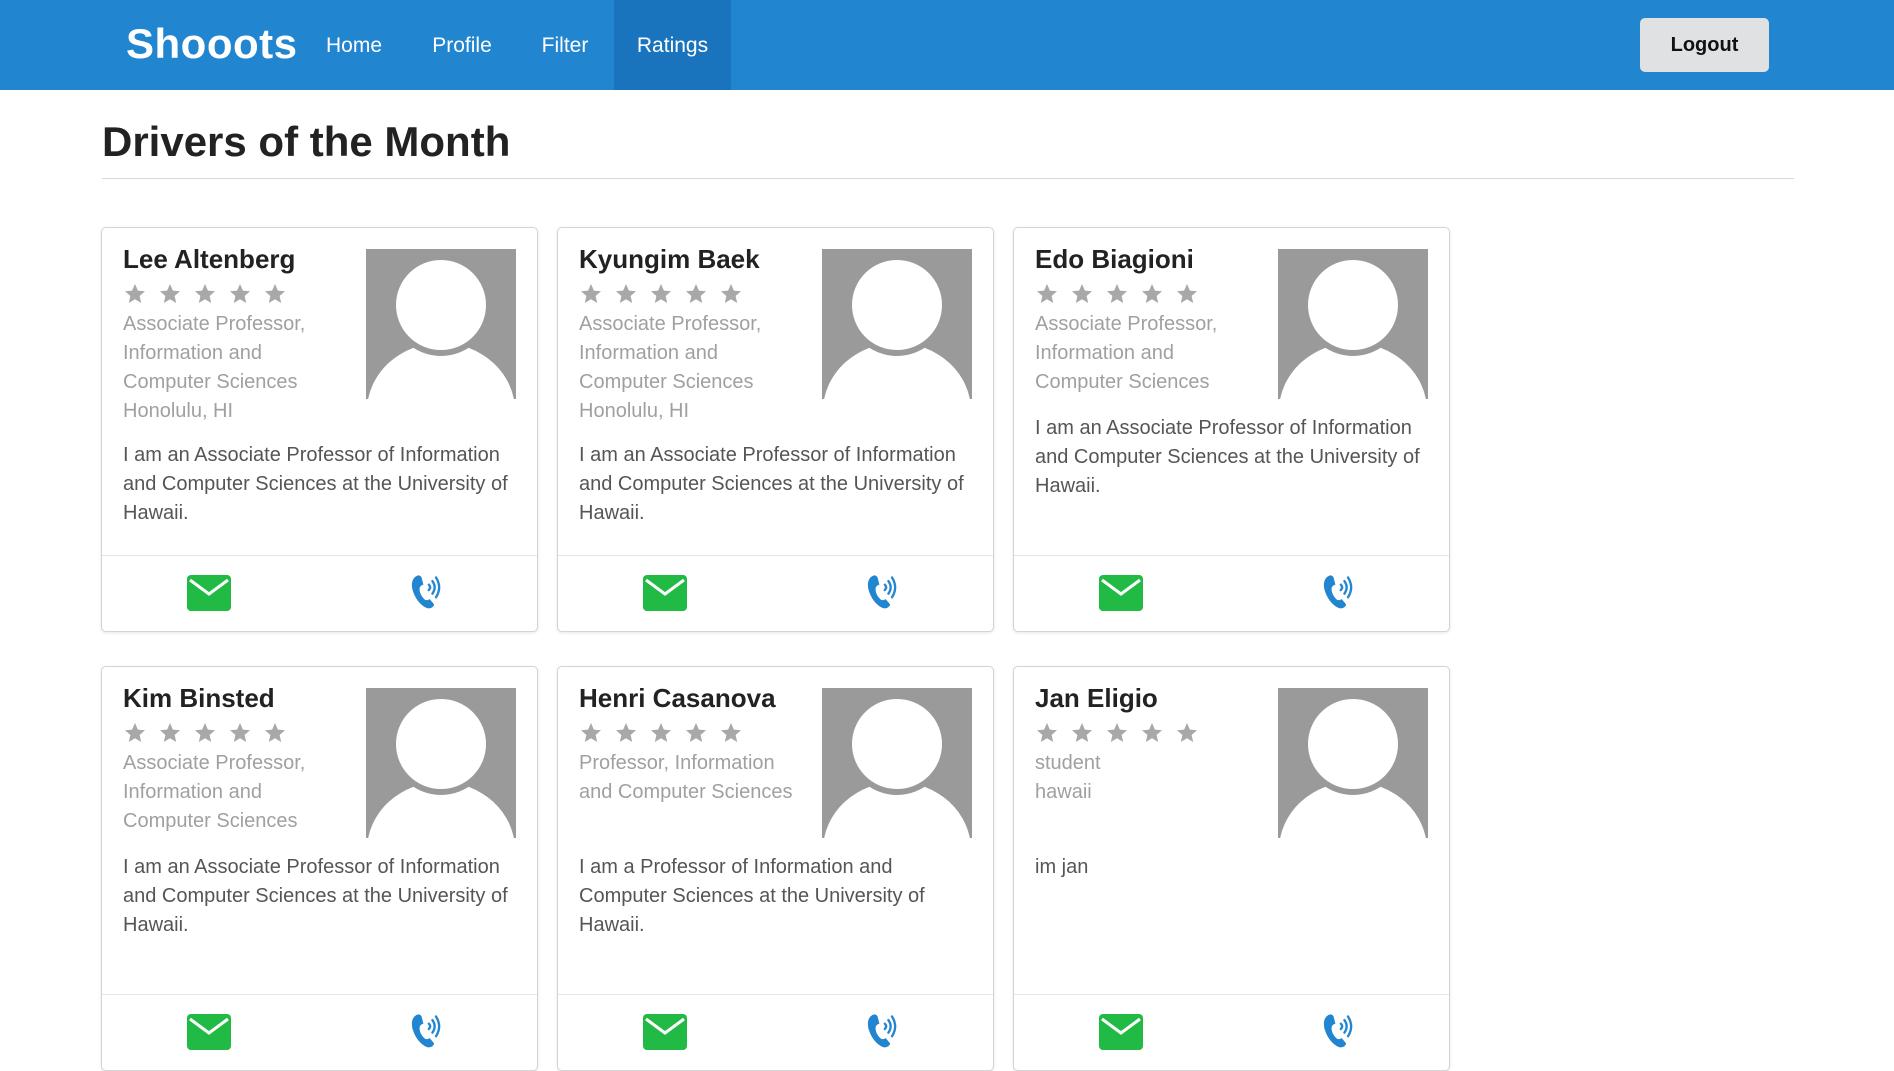 The height and width of the screenshot is (1071, 1894). I want to click on driver-card: Jan Eligio student hawaii im jan, so click(1231, 868).